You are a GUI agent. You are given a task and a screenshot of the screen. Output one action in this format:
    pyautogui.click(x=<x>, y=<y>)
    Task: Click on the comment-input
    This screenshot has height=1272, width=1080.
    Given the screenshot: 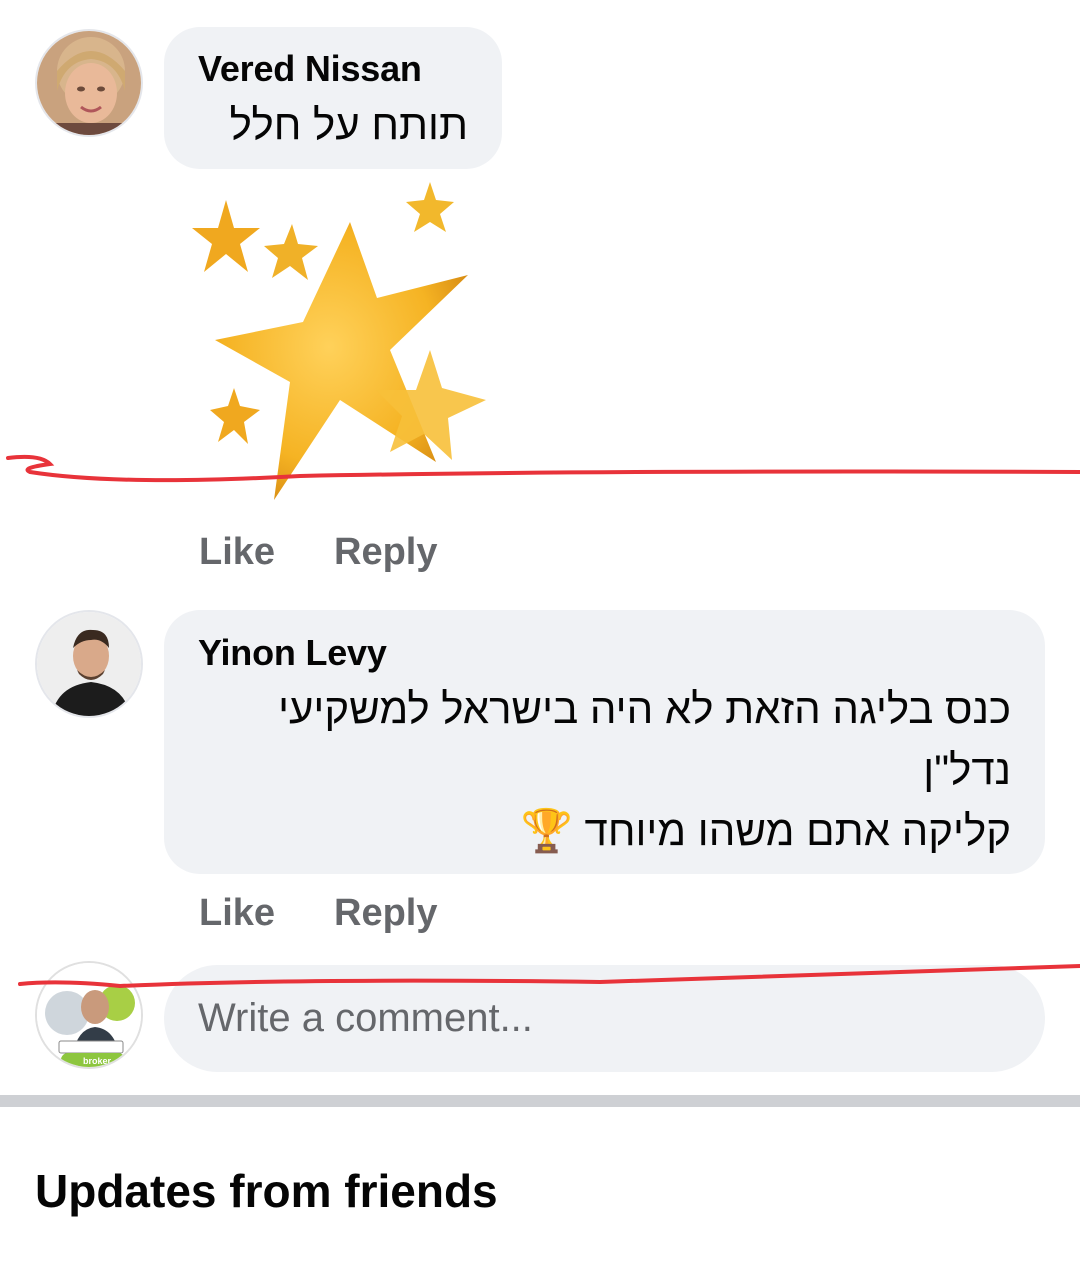 What is the action you would take?
    pyautogui.click(x=604, y=1018)
    